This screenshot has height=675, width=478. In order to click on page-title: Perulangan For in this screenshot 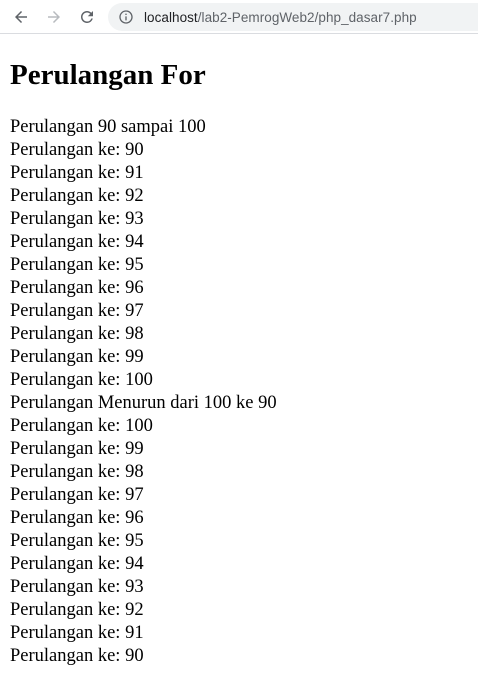, I will do `click(108, 75)`.